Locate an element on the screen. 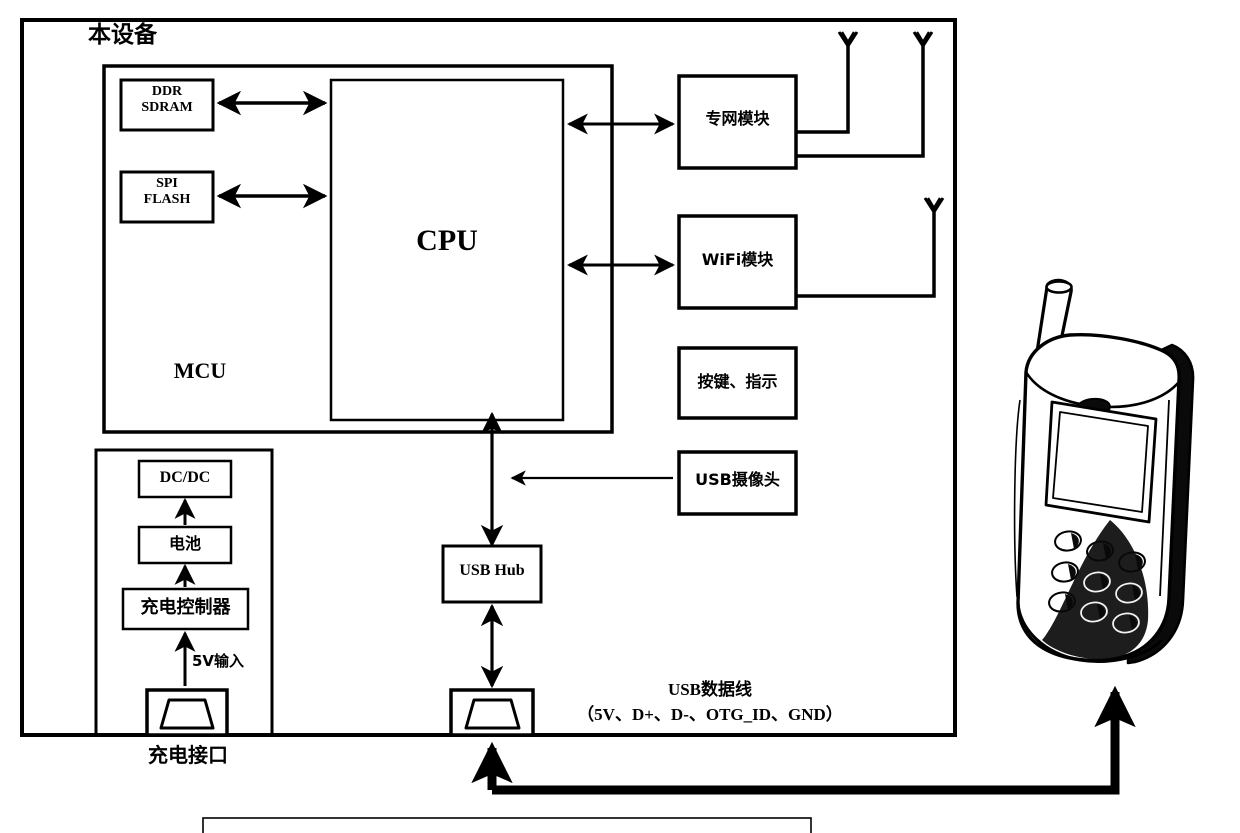 The width and height of the screenshot is (1240, 833). bottom-annotation-box is located at coordinates (507, 825).